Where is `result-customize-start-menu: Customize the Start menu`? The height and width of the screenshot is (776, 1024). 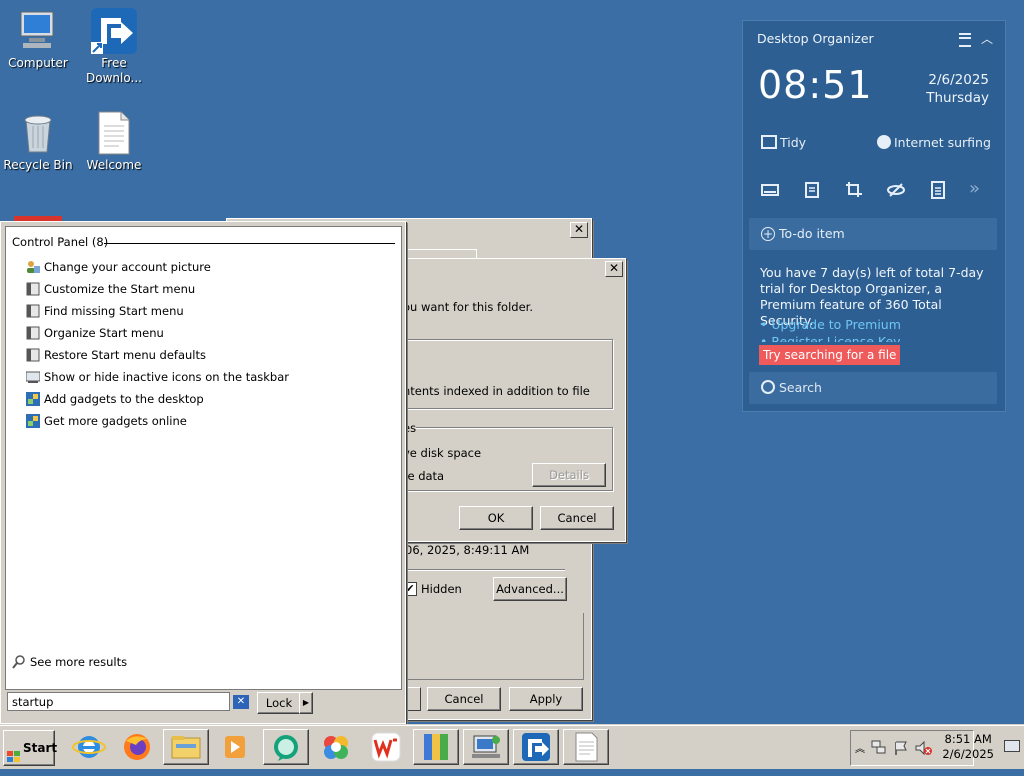 result-customize-start-menu: Customize the Start menu is located at coordinates (110, 289).